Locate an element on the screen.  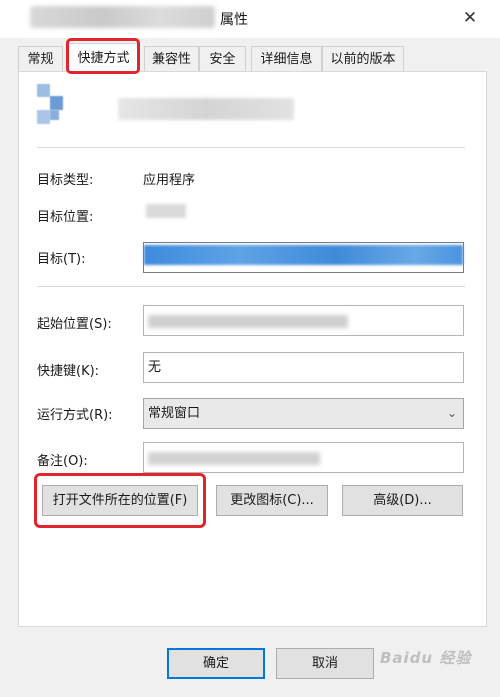
tab-security: 安全 is located at coordinates (222, 58).